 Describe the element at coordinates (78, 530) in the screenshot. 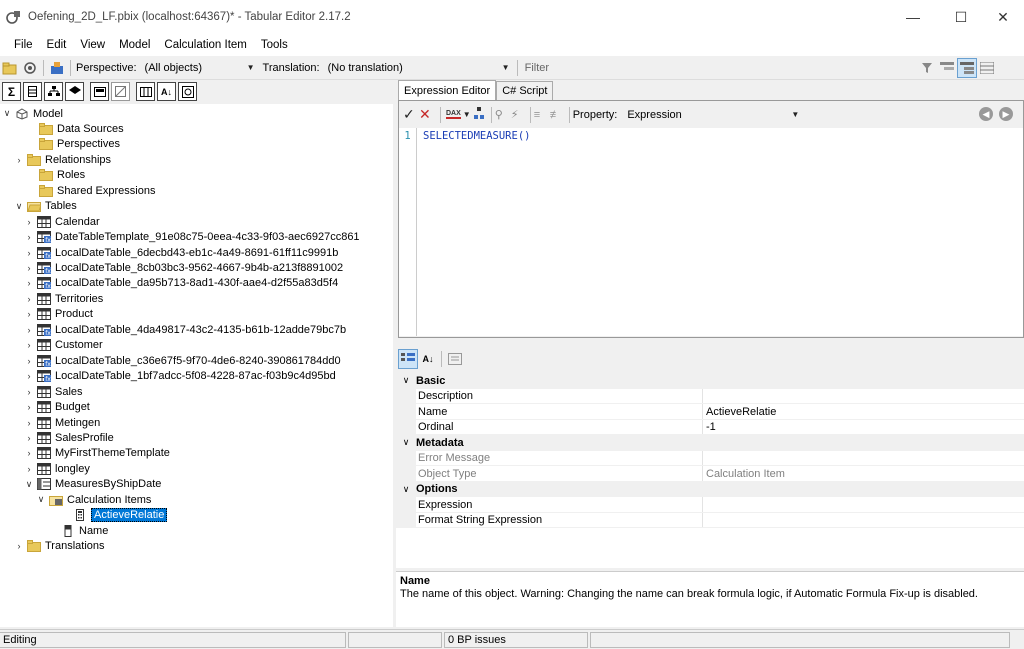

I see `tree-node-name: Name` at that location.